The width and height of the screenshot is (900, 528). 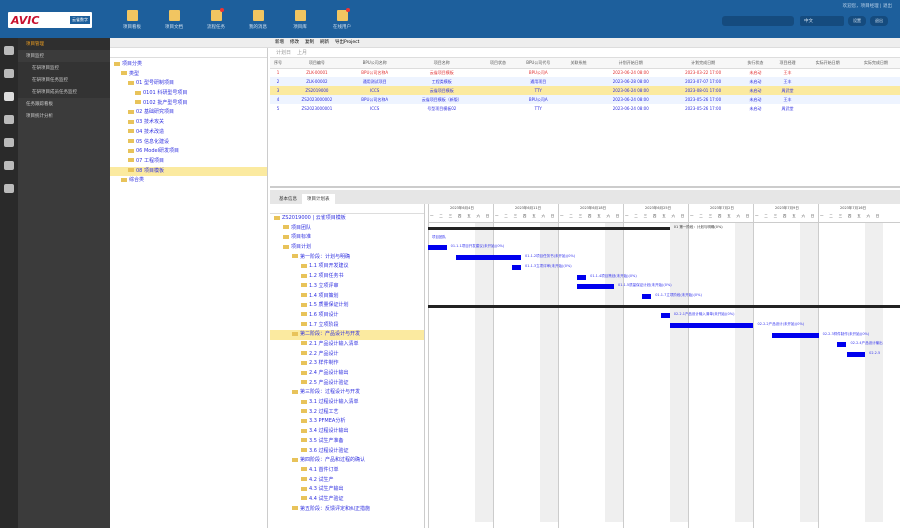 What do you see at coordinates (347, 287) in the screenshot?
I see `plan-node: 1.3 立项评审` at bounding box center [347, 287].